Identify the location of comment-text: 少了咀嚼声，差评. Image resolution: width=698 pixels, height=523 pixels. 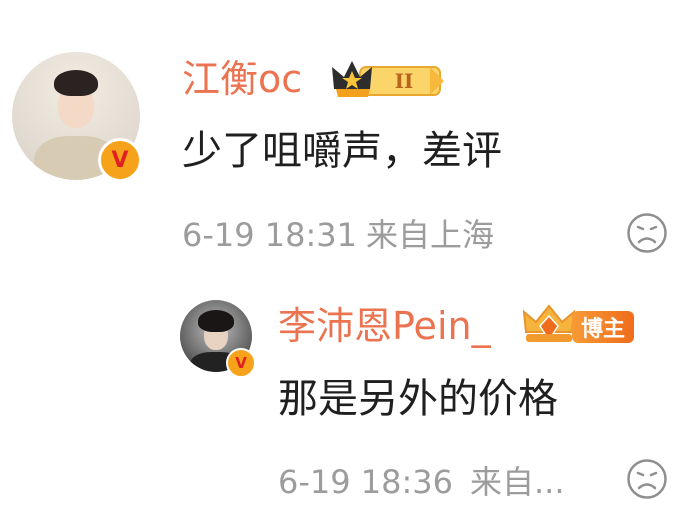
(342, 151).